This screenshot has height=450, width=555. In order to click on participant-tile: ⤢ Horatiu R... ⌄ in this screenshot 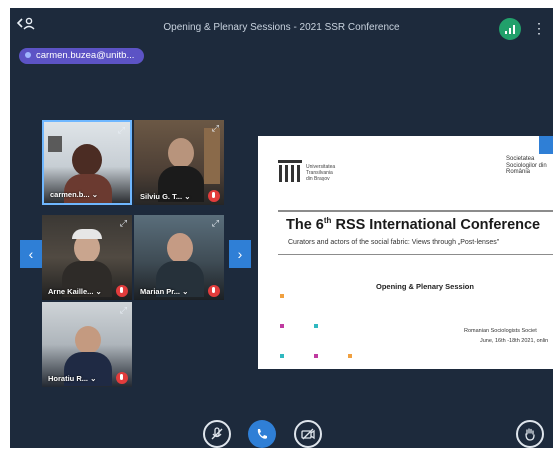, I will do `click(87, 344)`.